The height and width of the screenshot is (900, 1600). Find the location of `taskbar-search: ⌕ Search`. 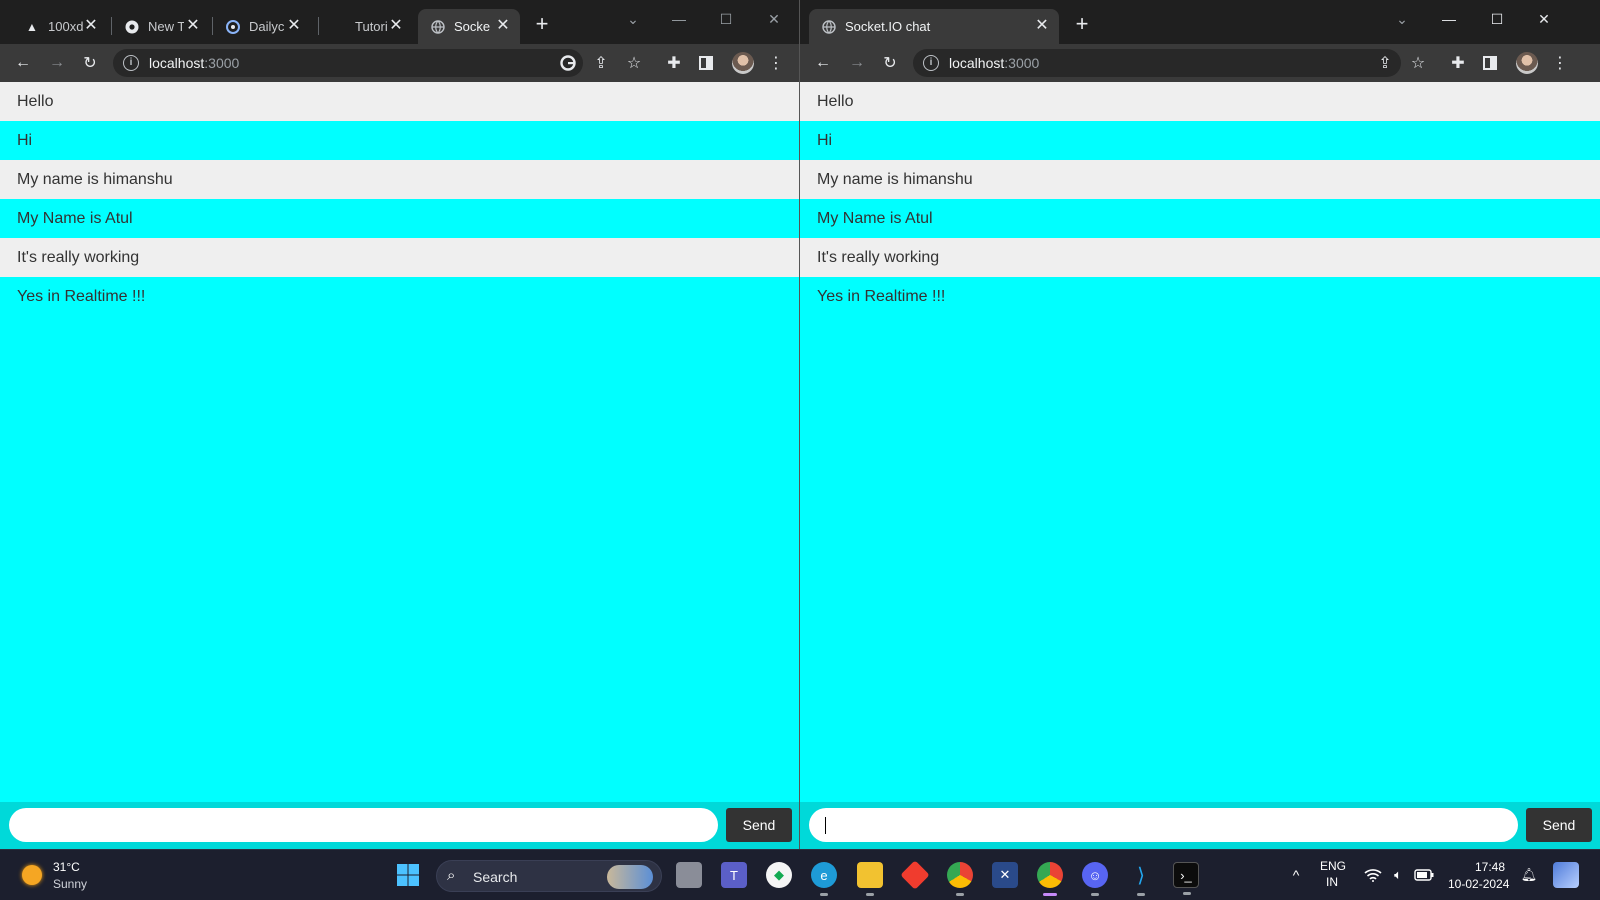

taskbar-search: ⌕ Search is located at coordinates (549, 876).